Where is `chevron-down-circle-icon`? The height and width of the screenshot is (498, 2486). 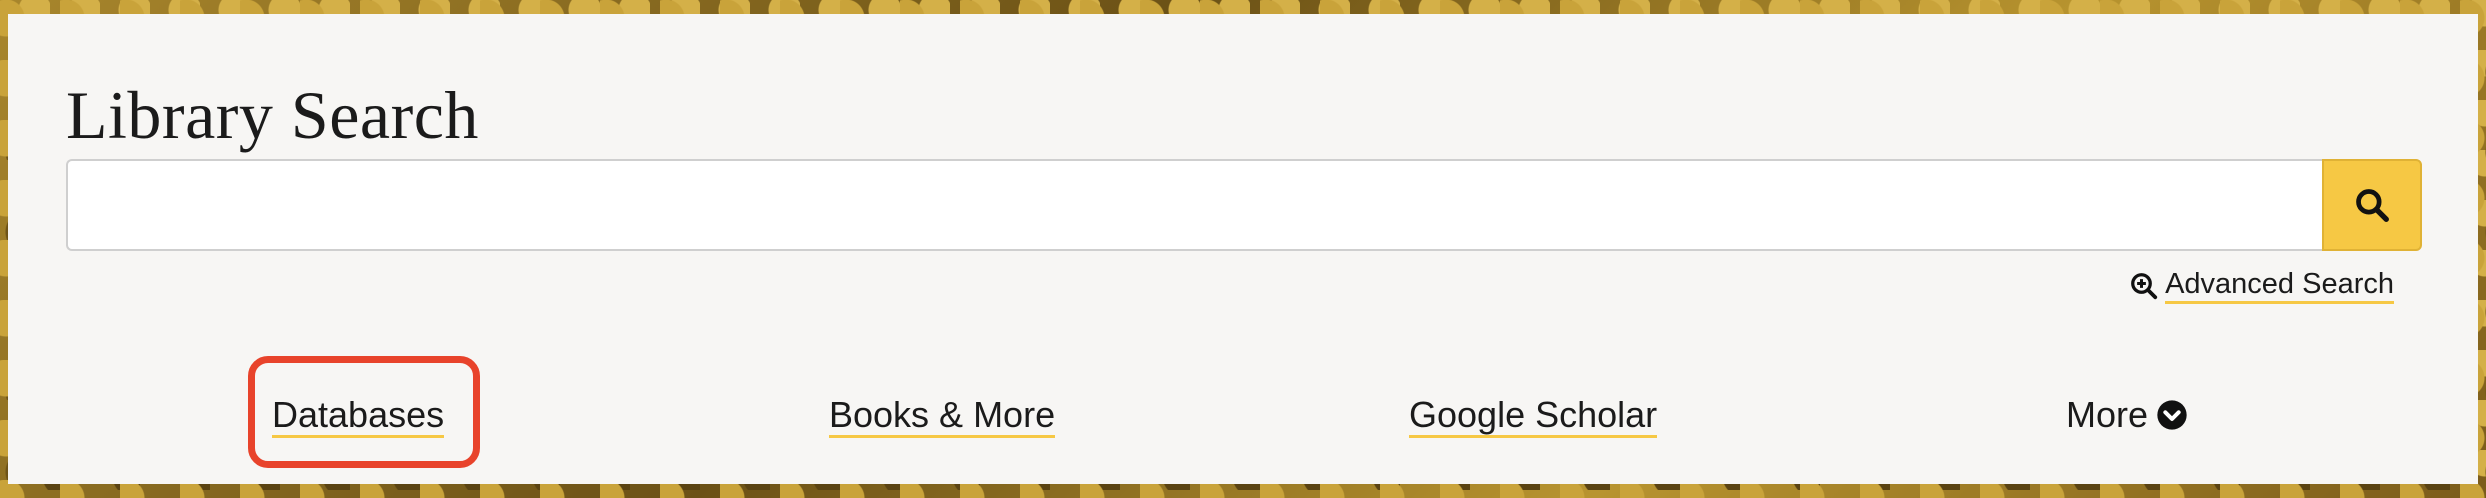
chevron-down-circle-icon is located at coordinates (2172, 415).